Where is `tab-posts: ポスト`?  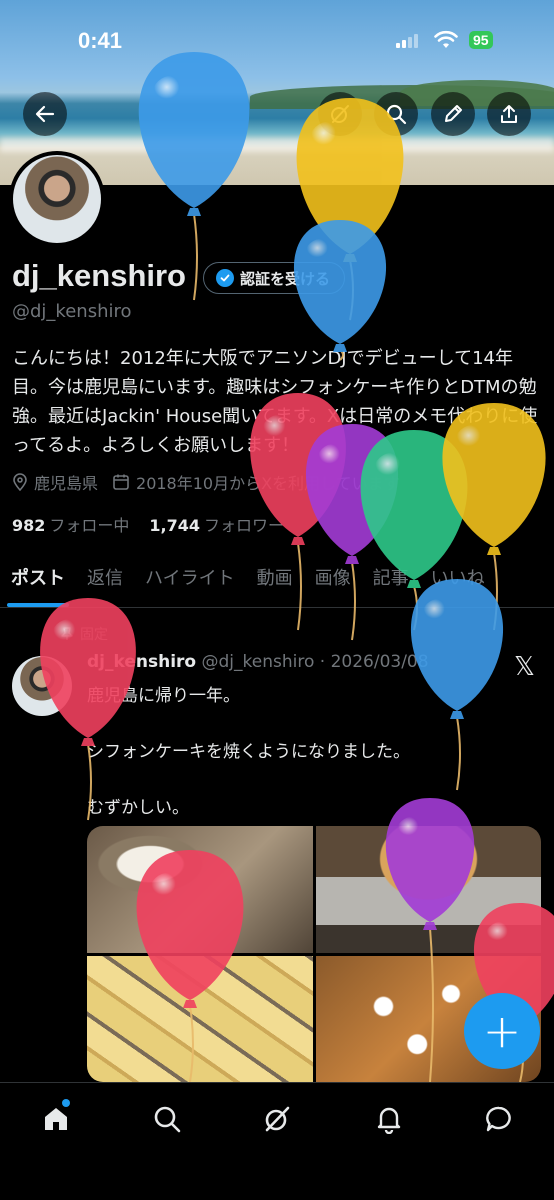
tab-posts: ポスト is located at coordinates (38, 581).